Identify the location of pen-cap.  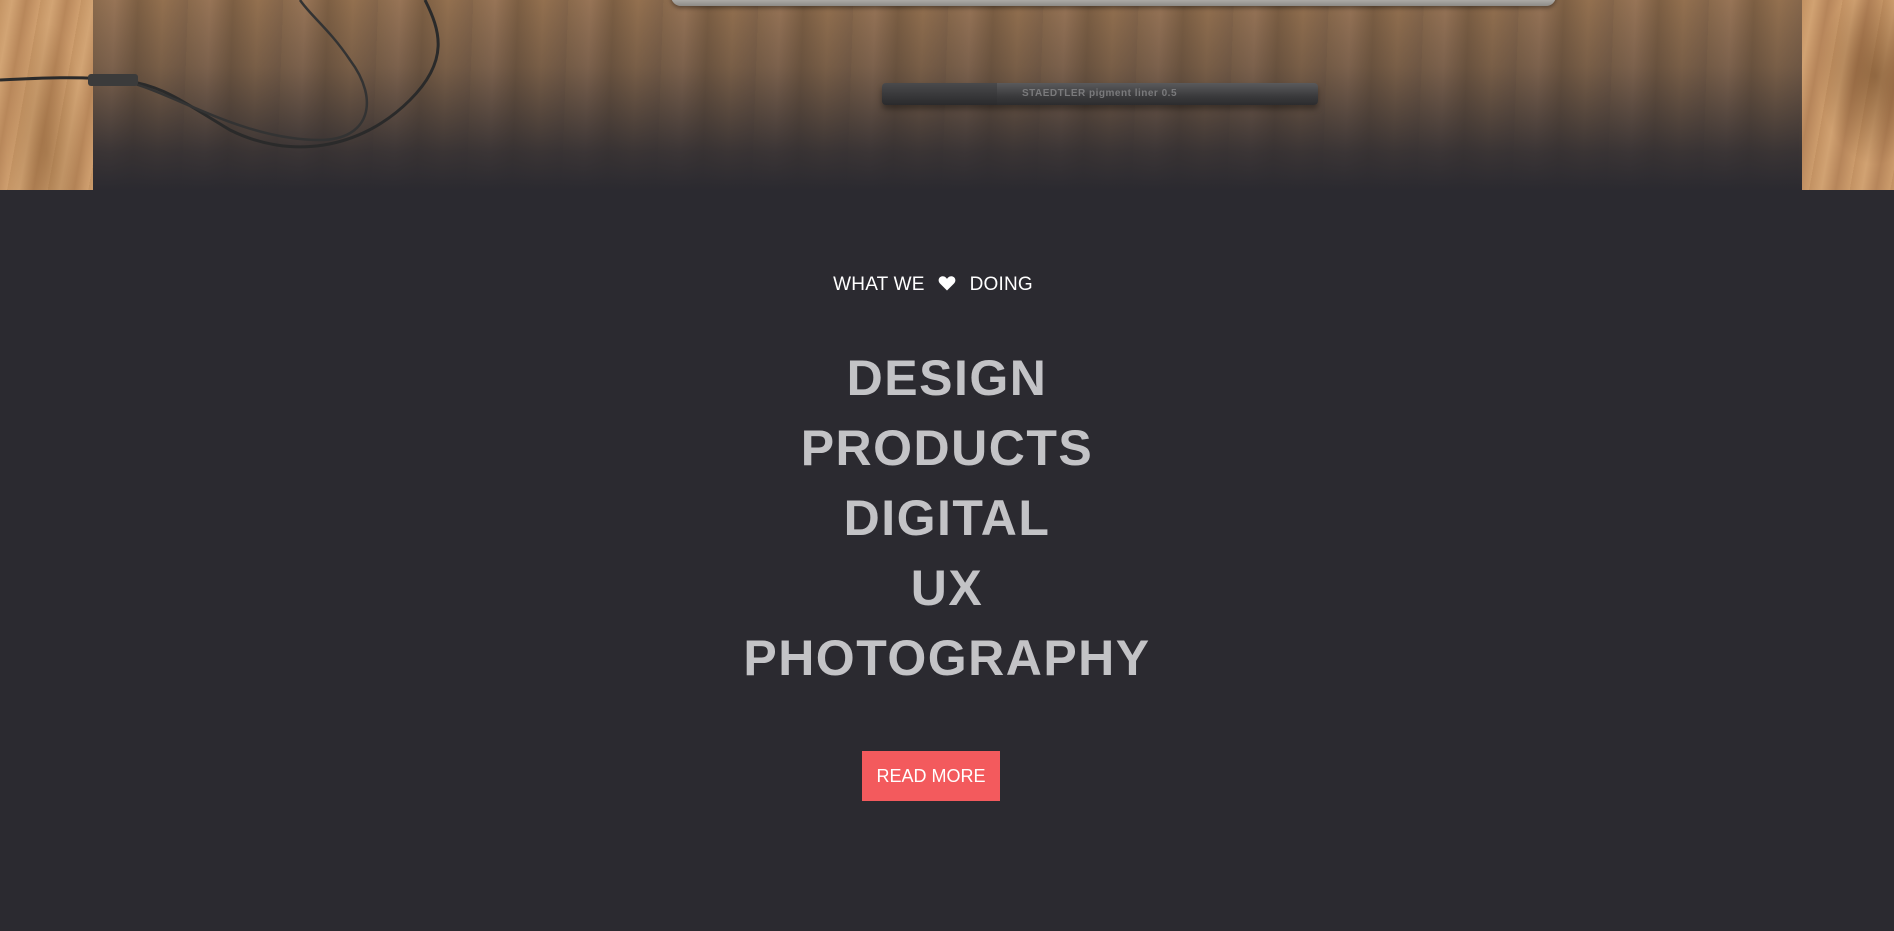
(939, 94).